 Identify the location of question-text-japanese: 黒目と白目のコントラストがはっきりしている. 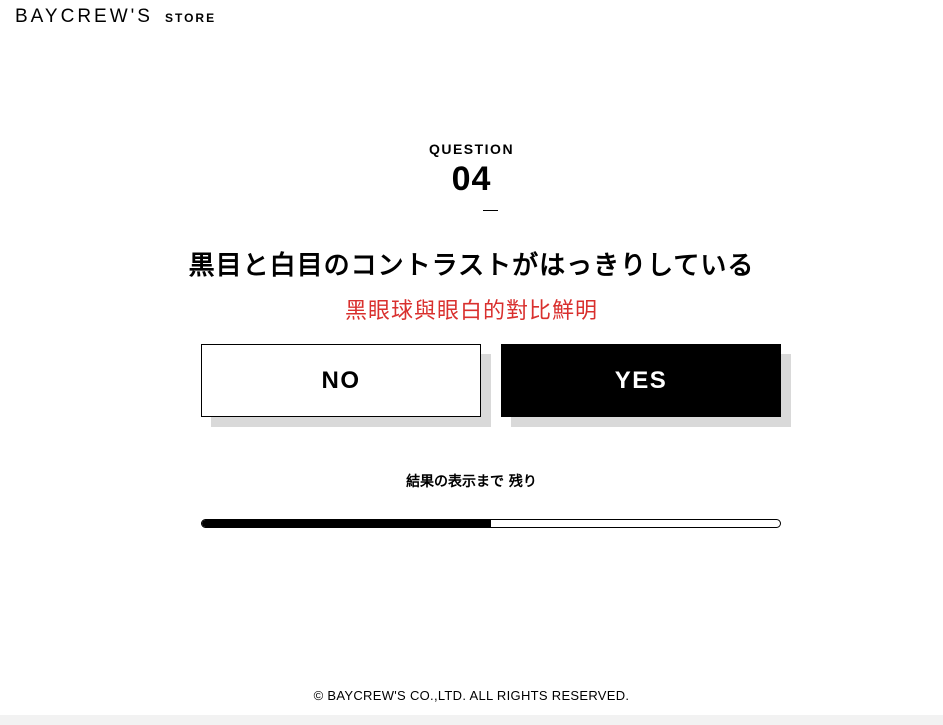
(471, 266).